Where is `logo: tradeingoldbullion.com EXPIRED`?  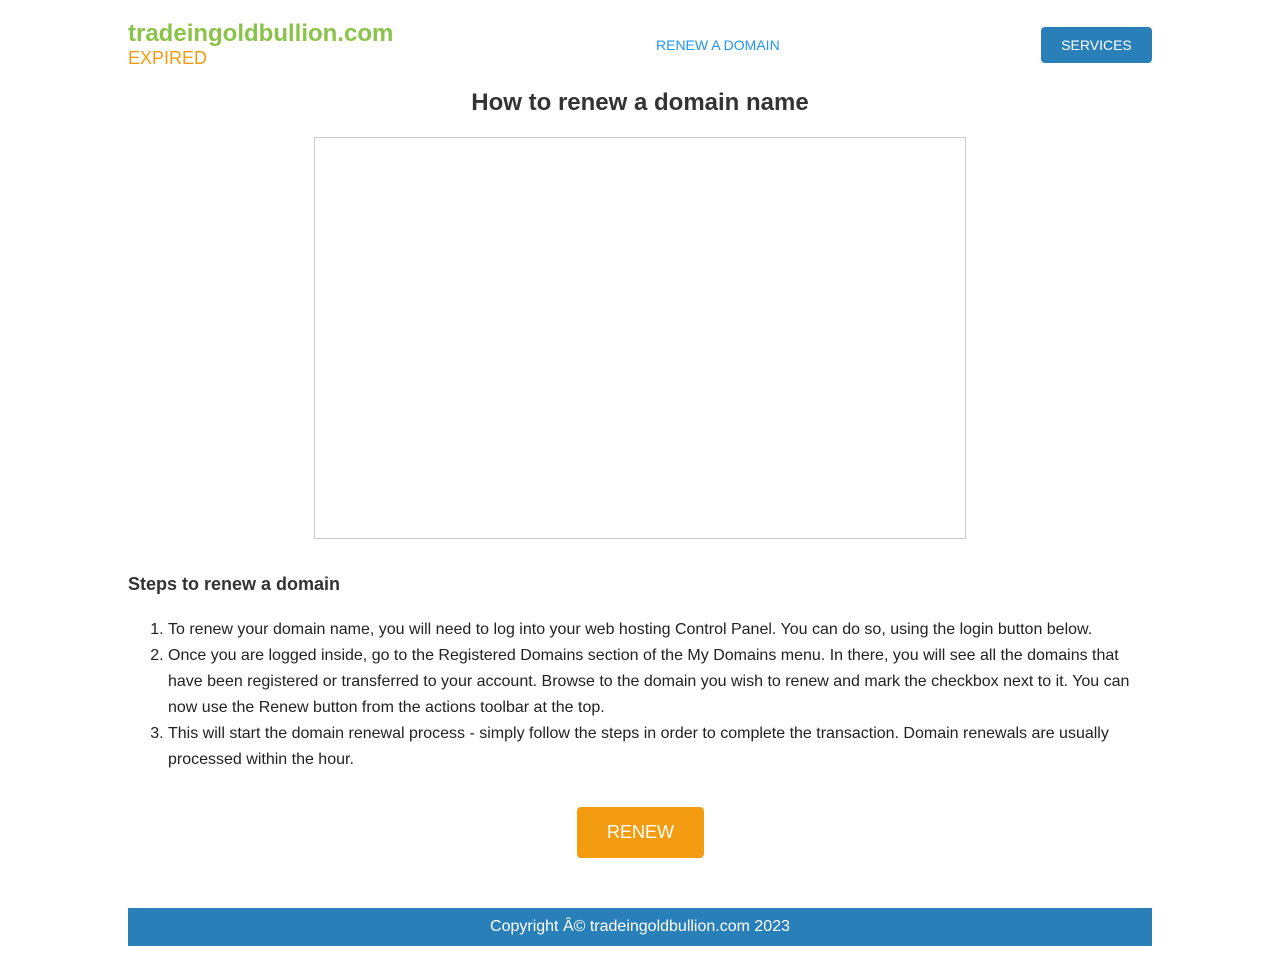
logo: tradeingoldbullion.com EXPIRED is located at coordinates (260, 44).